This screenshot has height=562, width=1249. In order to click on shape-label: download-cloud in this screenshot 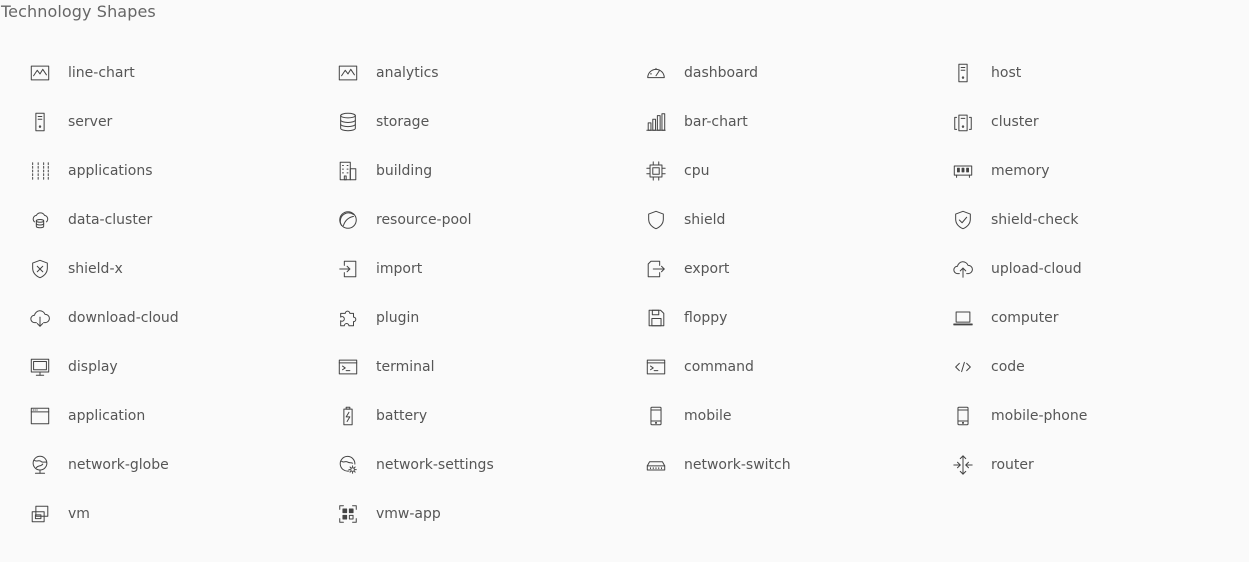, I will do `click(123, 317)`.